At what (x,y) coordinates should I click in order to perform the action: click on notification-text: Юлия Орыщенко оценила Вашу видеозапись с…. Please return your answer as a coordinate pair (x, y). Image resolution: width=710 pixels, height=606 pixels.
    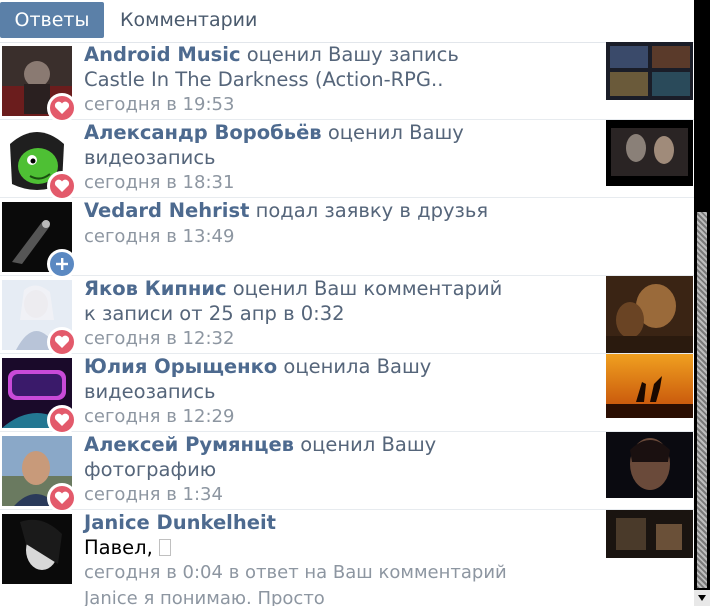
    Looking at the image, I should click on (258, 391).